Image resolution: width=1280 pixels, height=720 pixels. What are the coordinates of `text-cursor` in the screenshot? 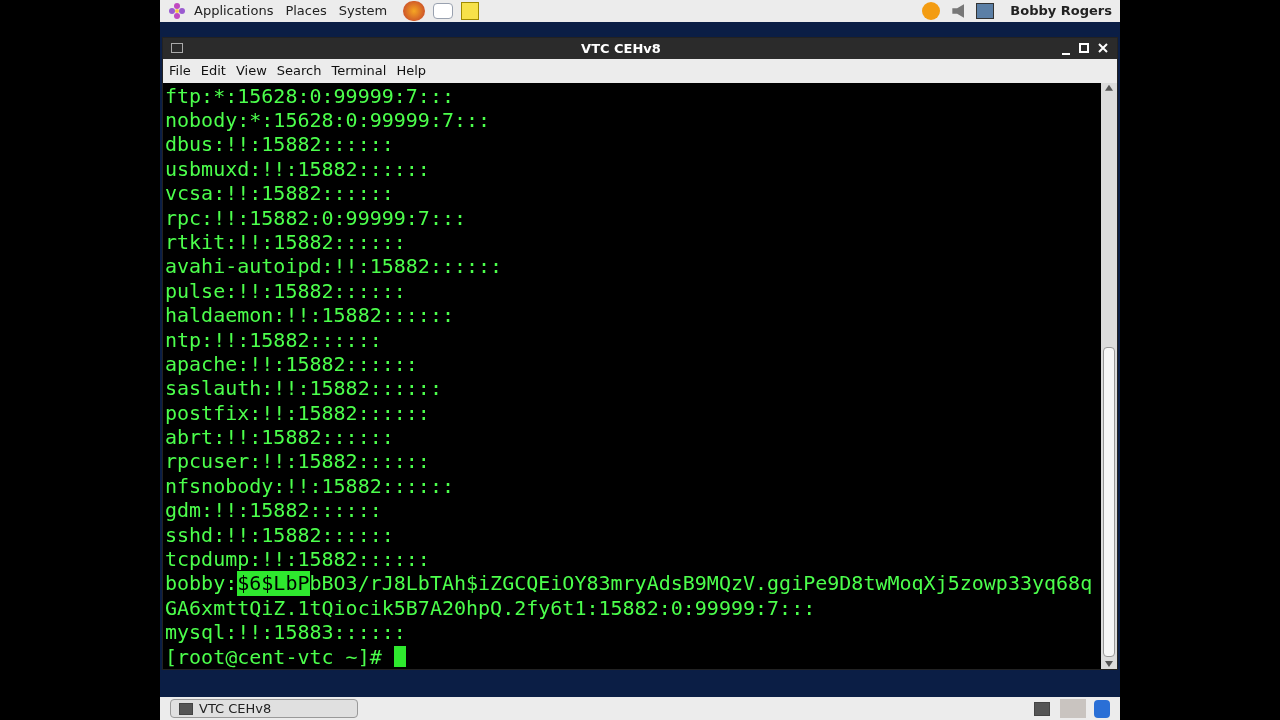 It's located at (399, 657).